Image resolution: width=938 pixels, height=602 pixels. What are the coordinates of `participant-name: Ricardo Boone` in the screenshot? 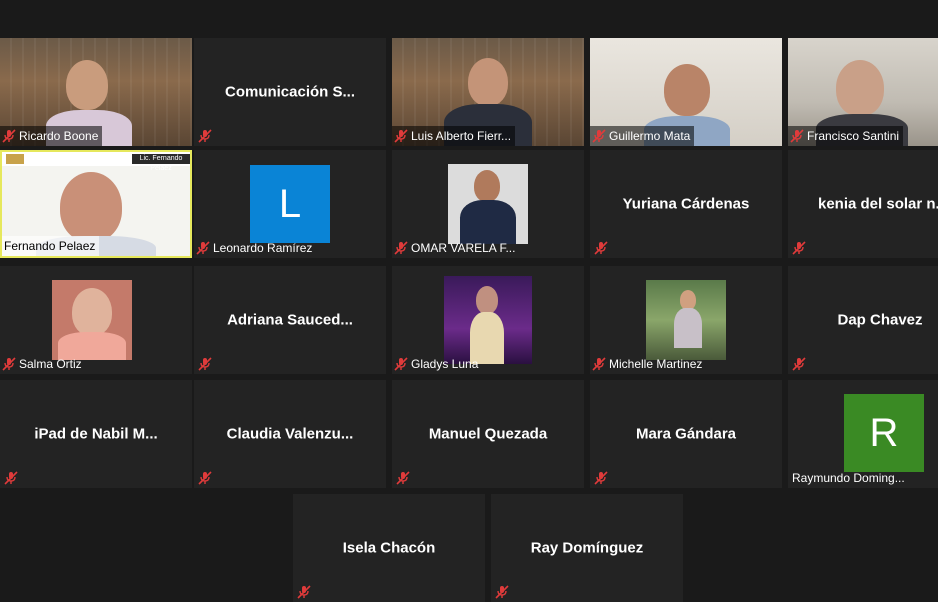 It's located at (59, 136).